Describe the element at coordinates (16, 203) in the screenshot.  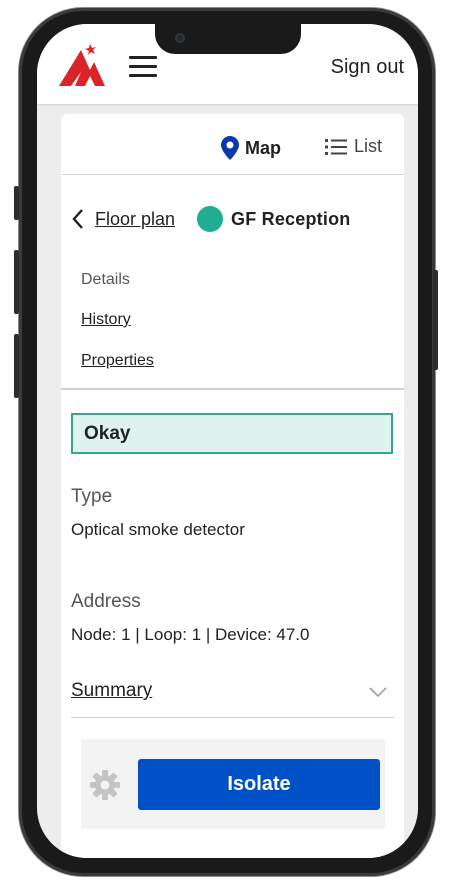
I see `phone-silent-switch` at that location.